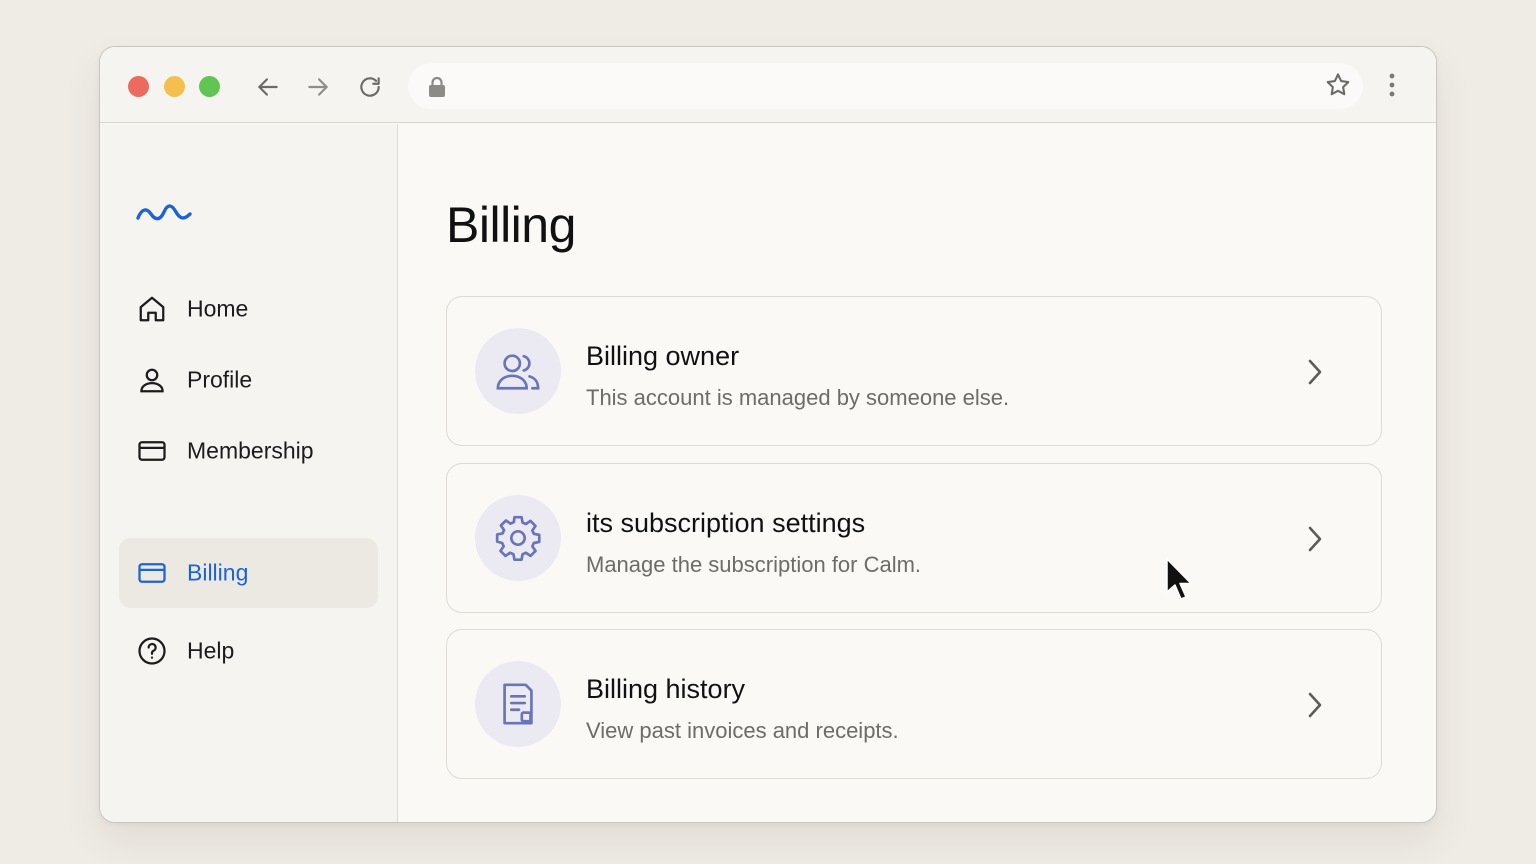 The height and width of the screenshot is (864, 1536). I want to click on document-icon, so click(518, 704).